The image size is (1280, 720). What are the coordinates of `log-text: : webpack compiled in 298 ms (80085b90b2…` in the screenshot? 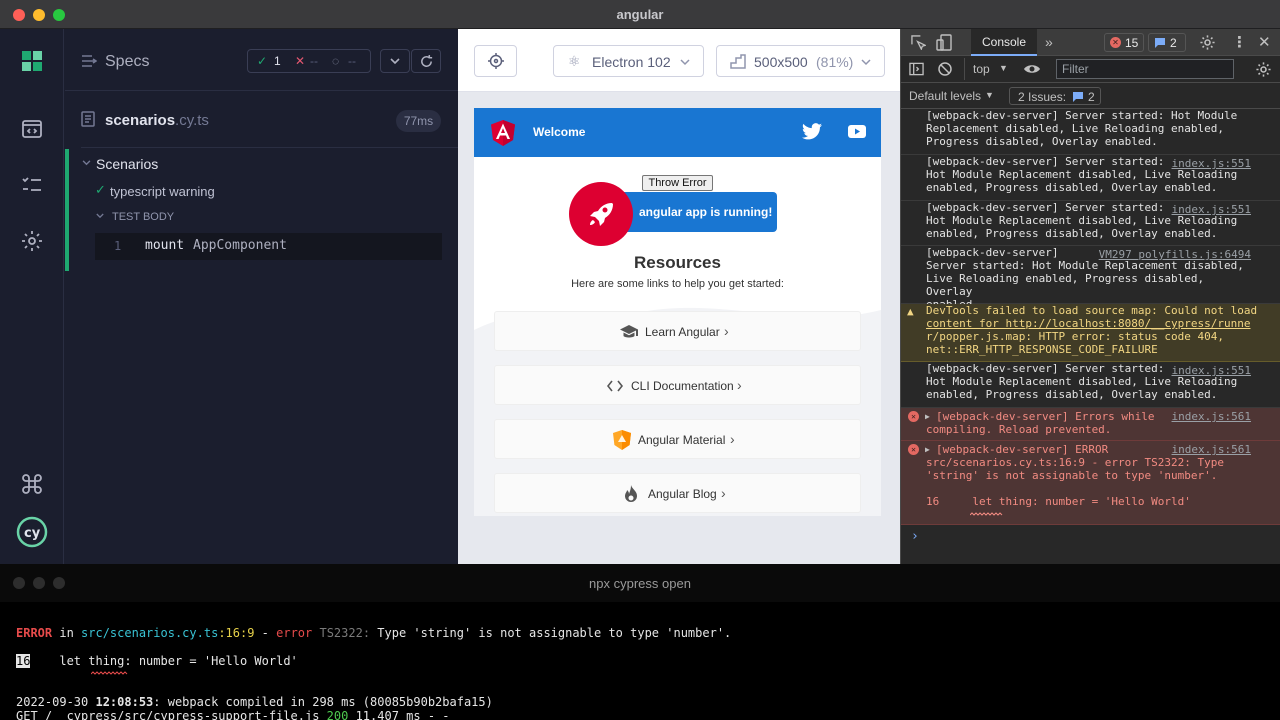 It's located at (323, 702).